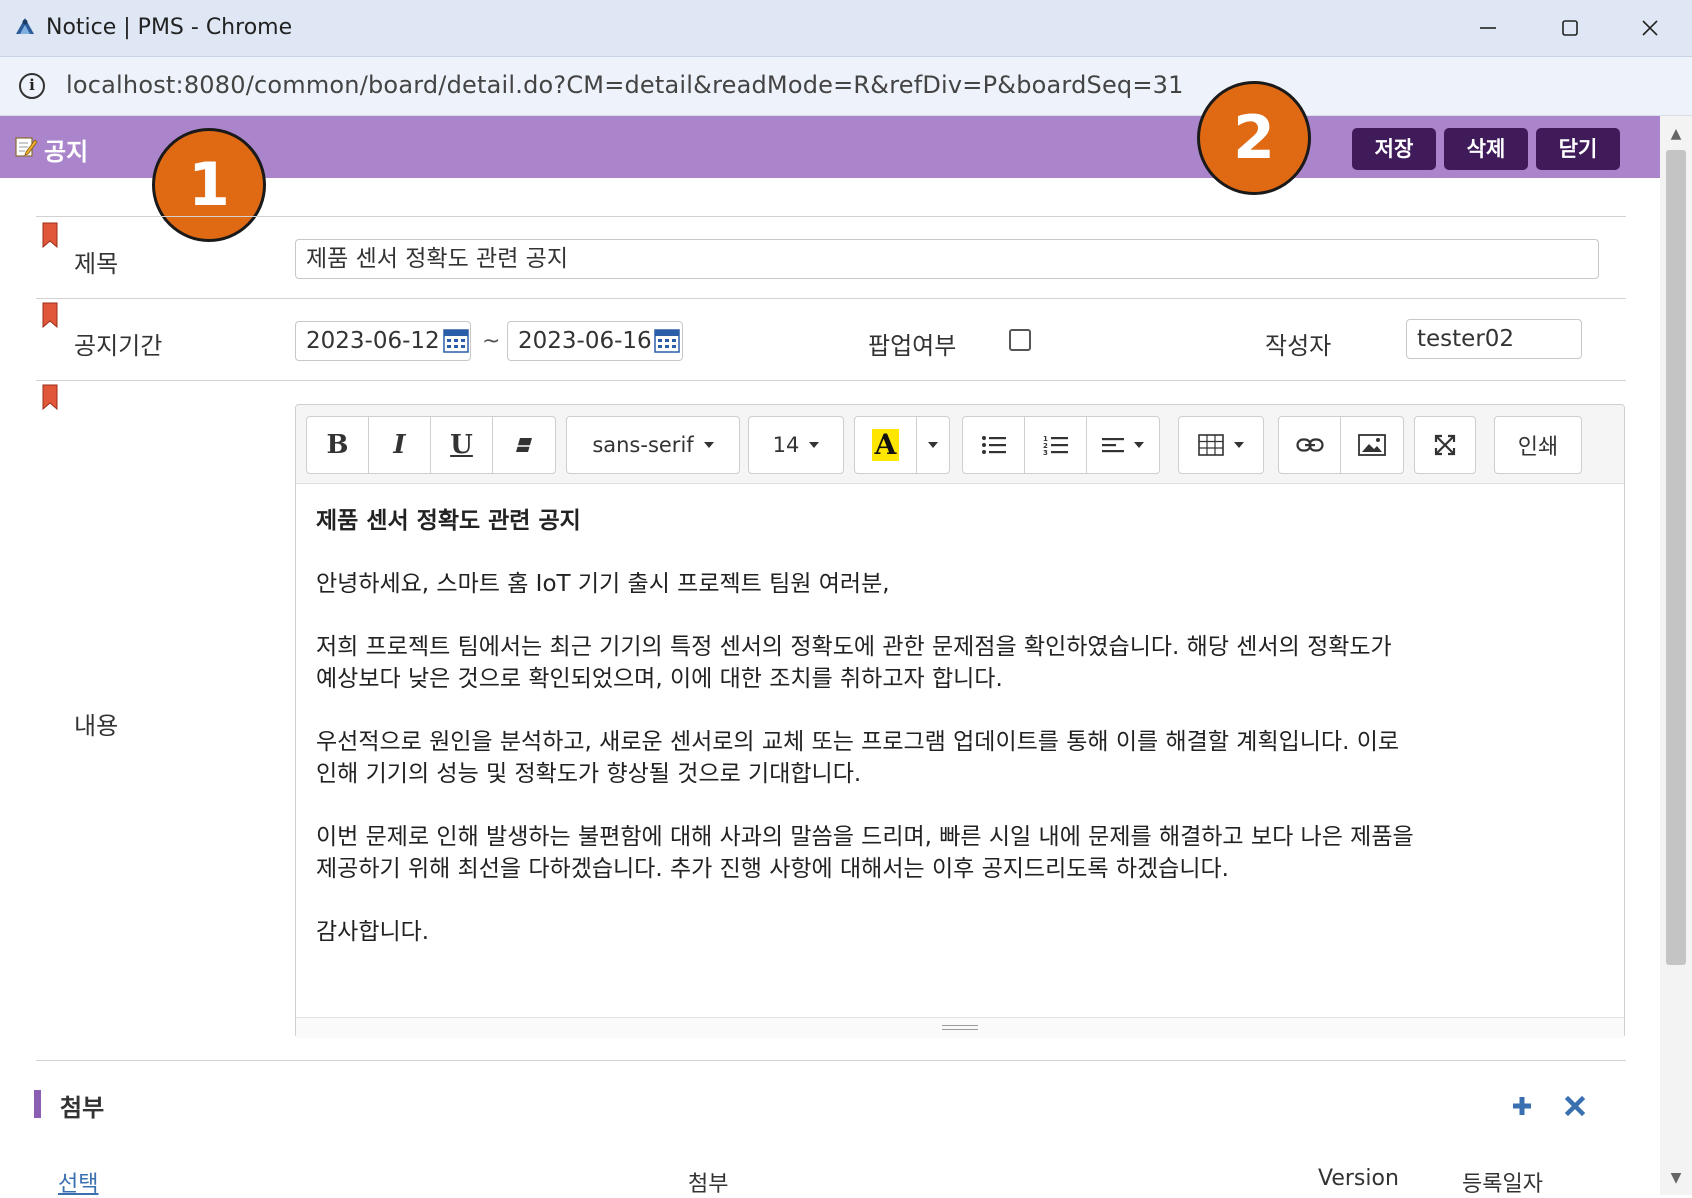  Describe the element at coordinates (708, 1184) in the screenshot. I see `column-header-file: 첨부` at that location.